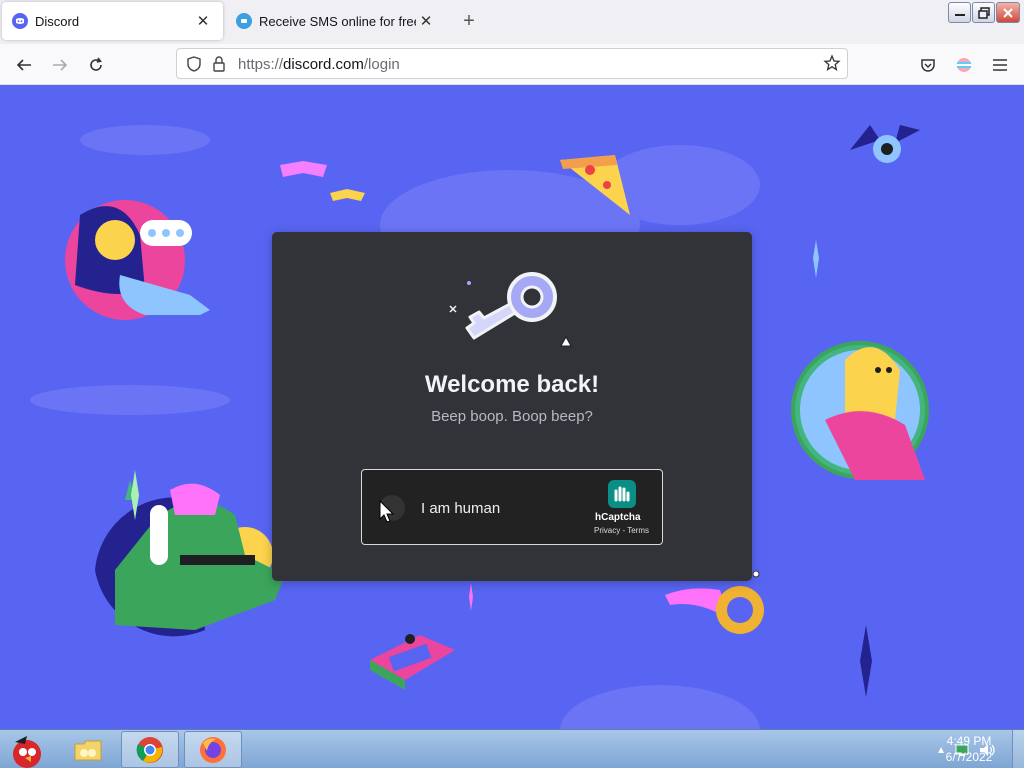 The image size is (1024, 768). I want to click on flying-books-illustration, so click(322, 181).